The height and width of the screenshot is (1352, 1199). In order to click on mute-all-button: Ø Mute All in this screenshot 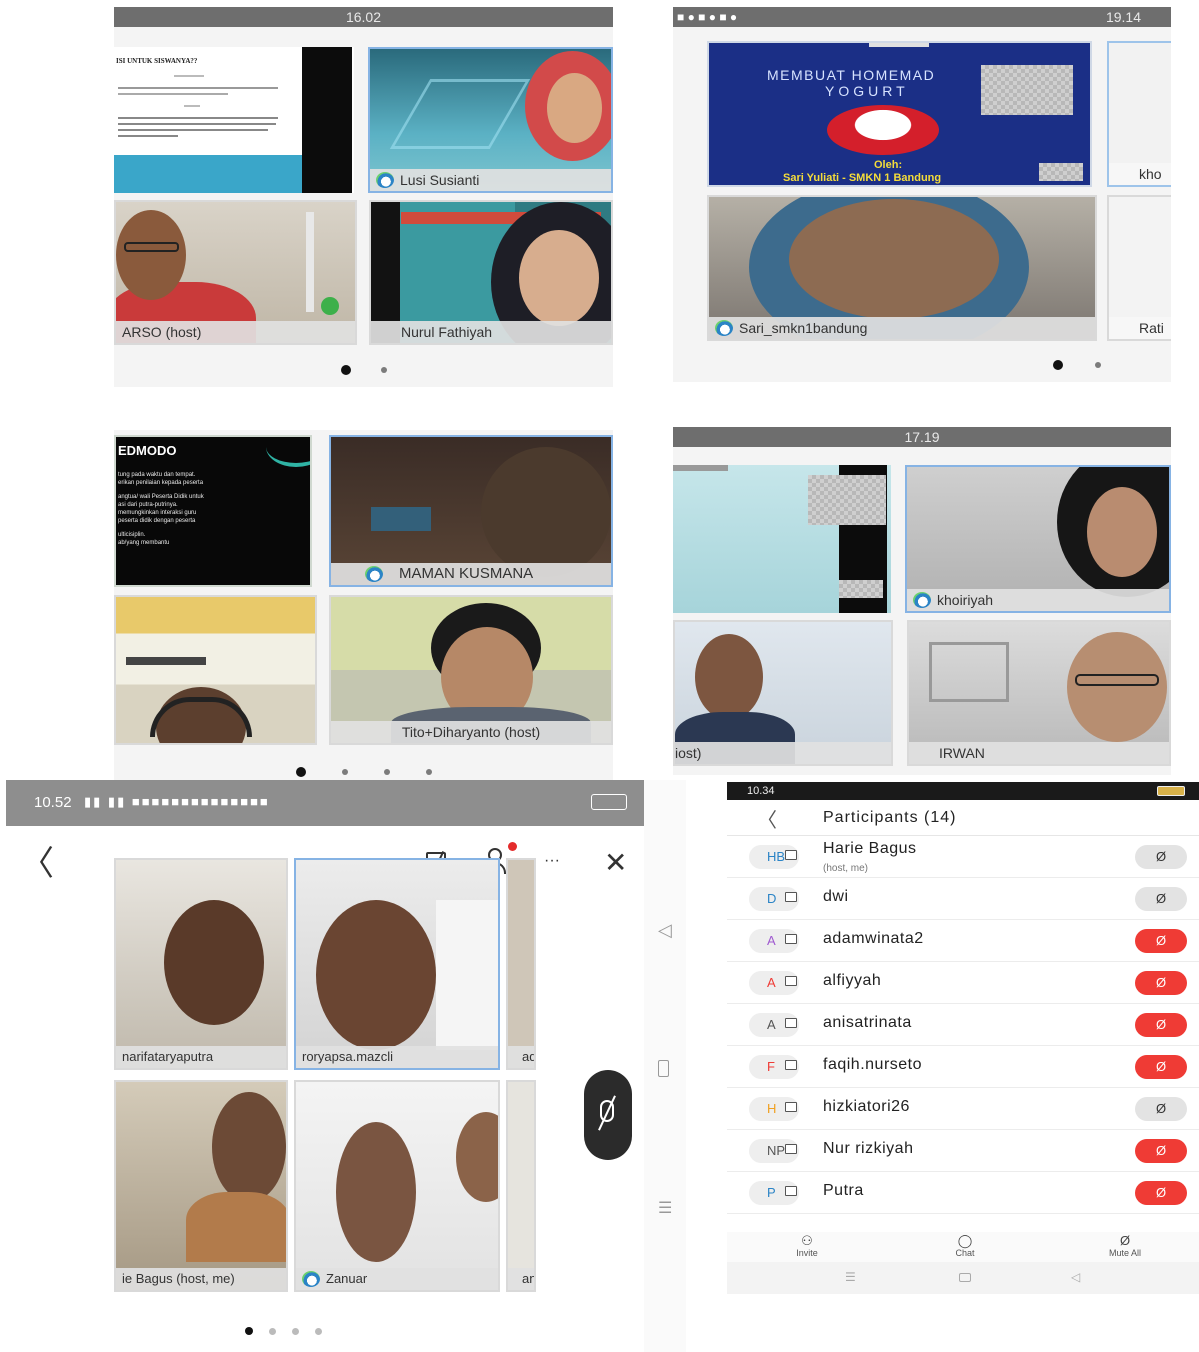, I will do `click(1125, 1246)`.